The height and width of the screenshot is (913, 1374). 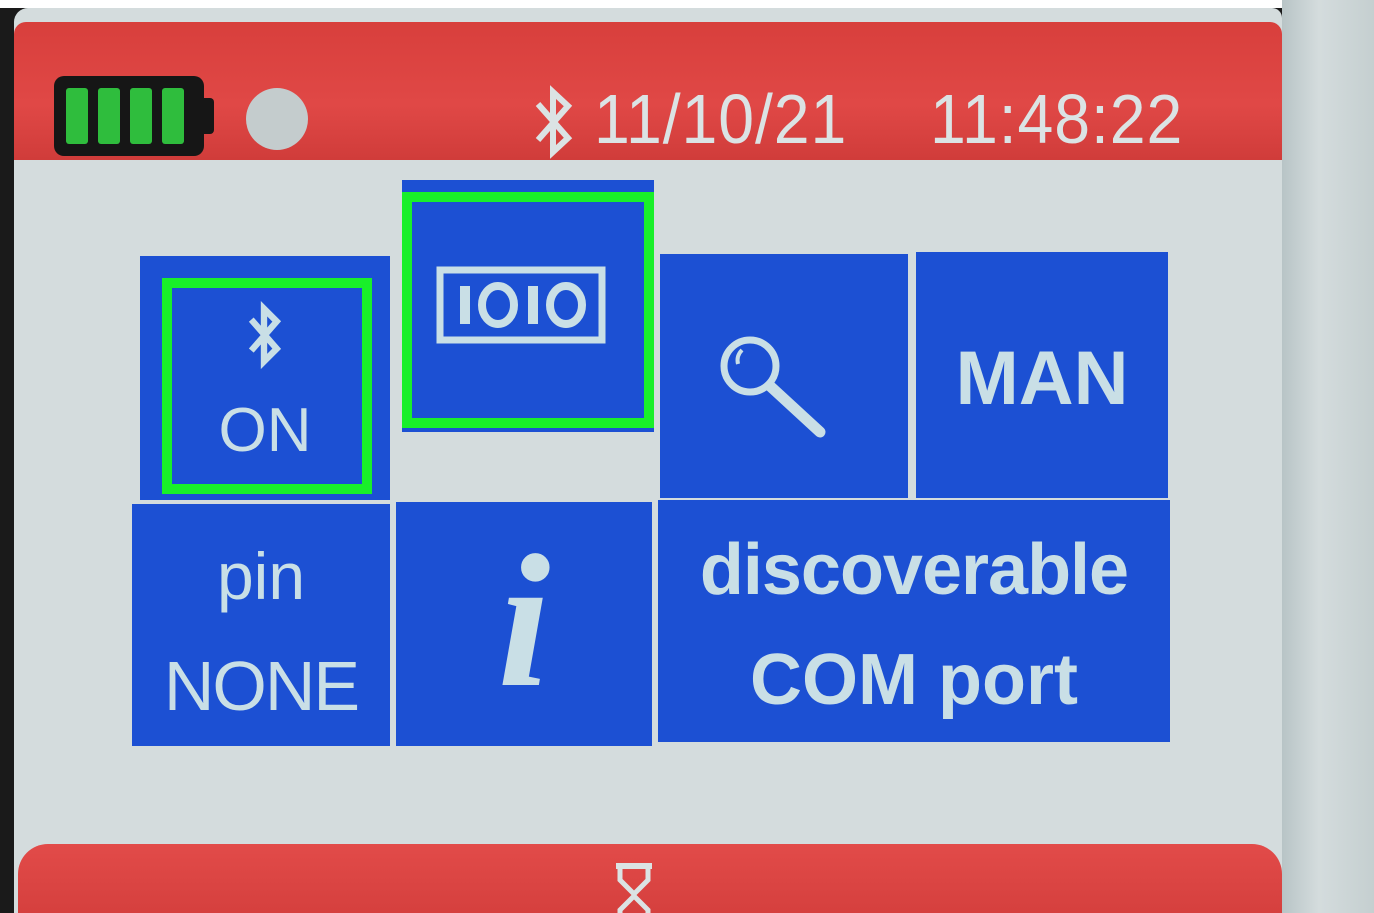 I want to click on discoverable-tile: discoverable COM port, so click(x=914, y=621).